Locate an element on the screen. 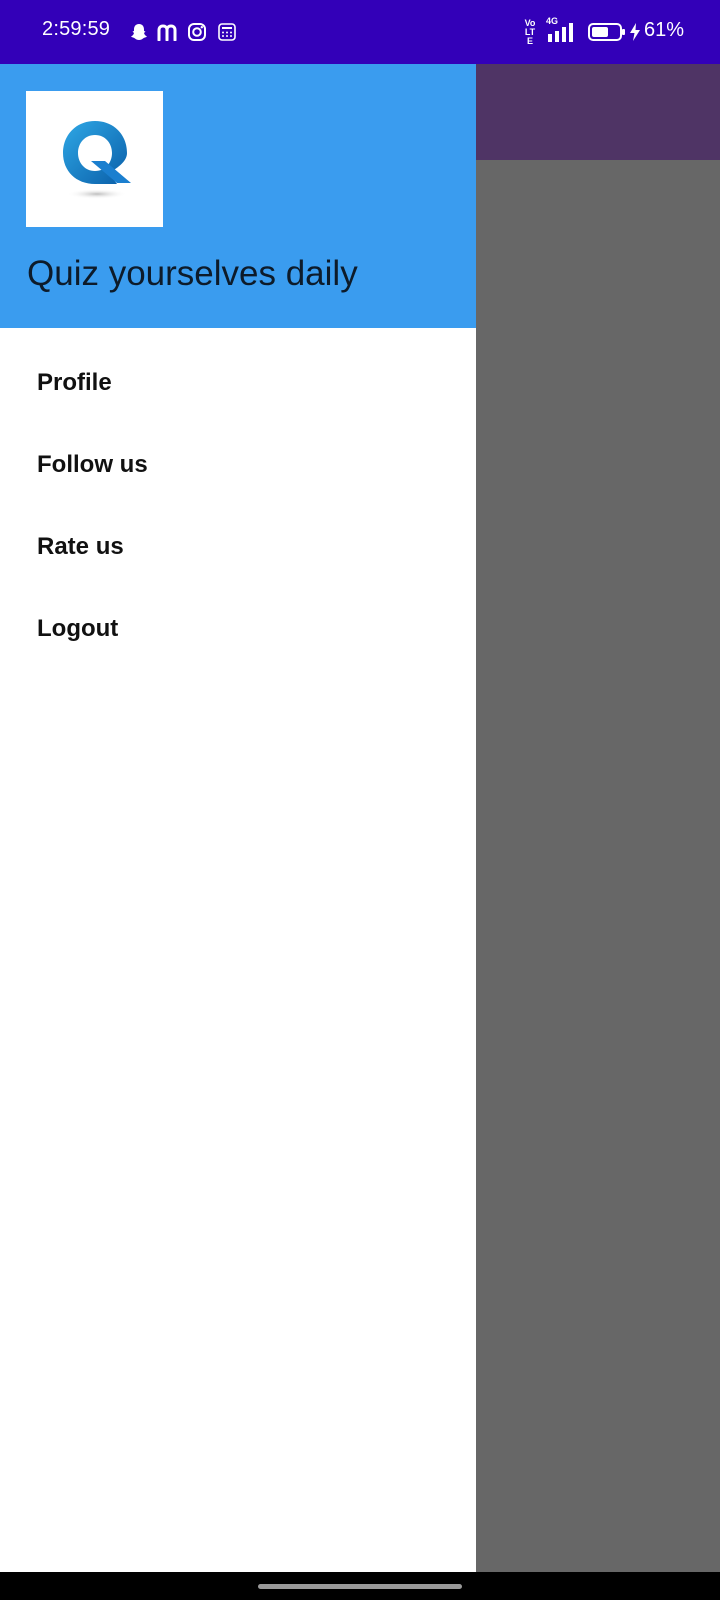 Image resolution: width=720 pixels, height=1600 pixels. menu-item-label: Logout is located at coordinates (78, 628).